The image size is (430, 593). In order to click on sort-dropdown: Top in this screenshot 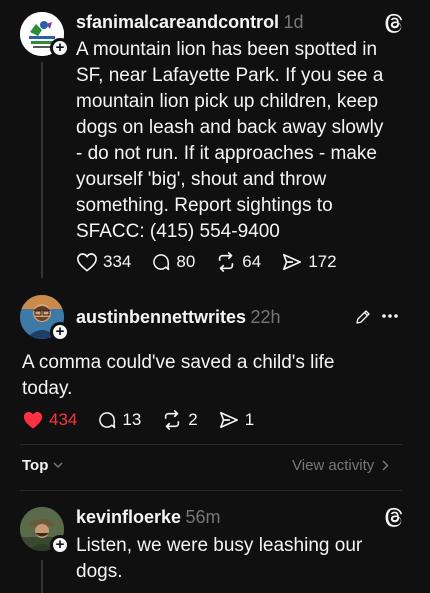, I will do `click(42, 465)`.